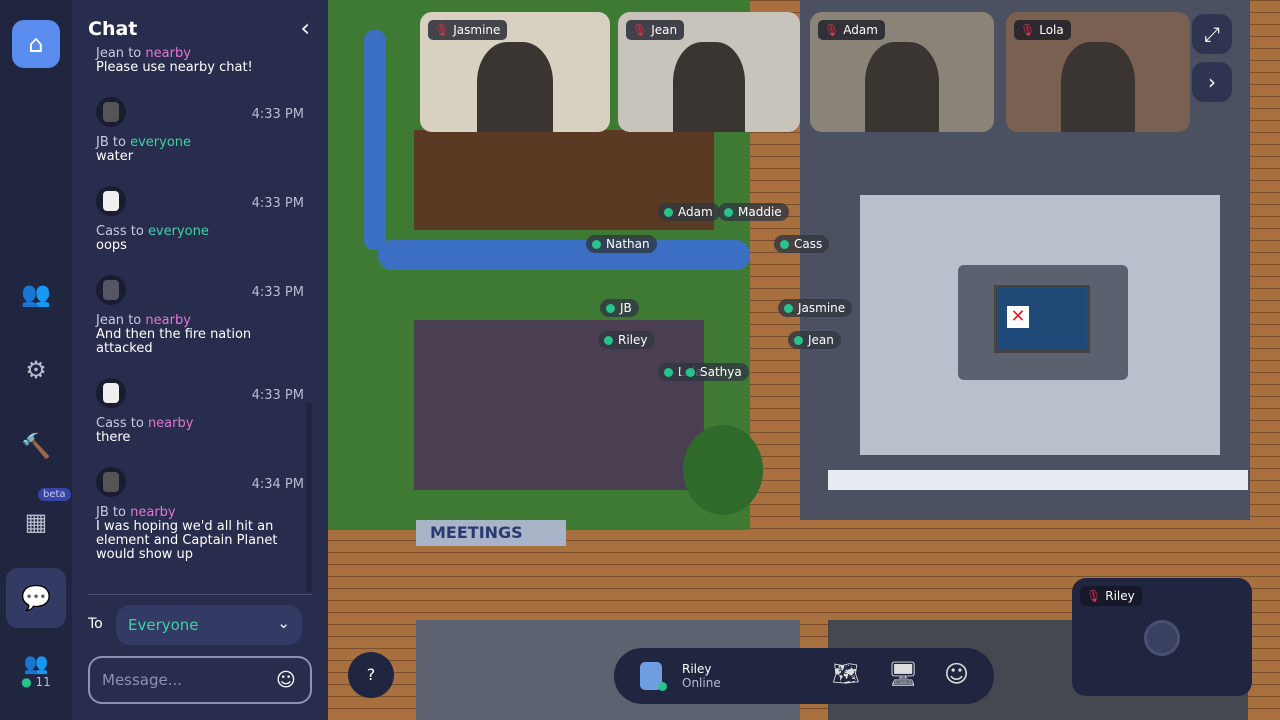  I want to click on scrollbar, so click(309, 497).